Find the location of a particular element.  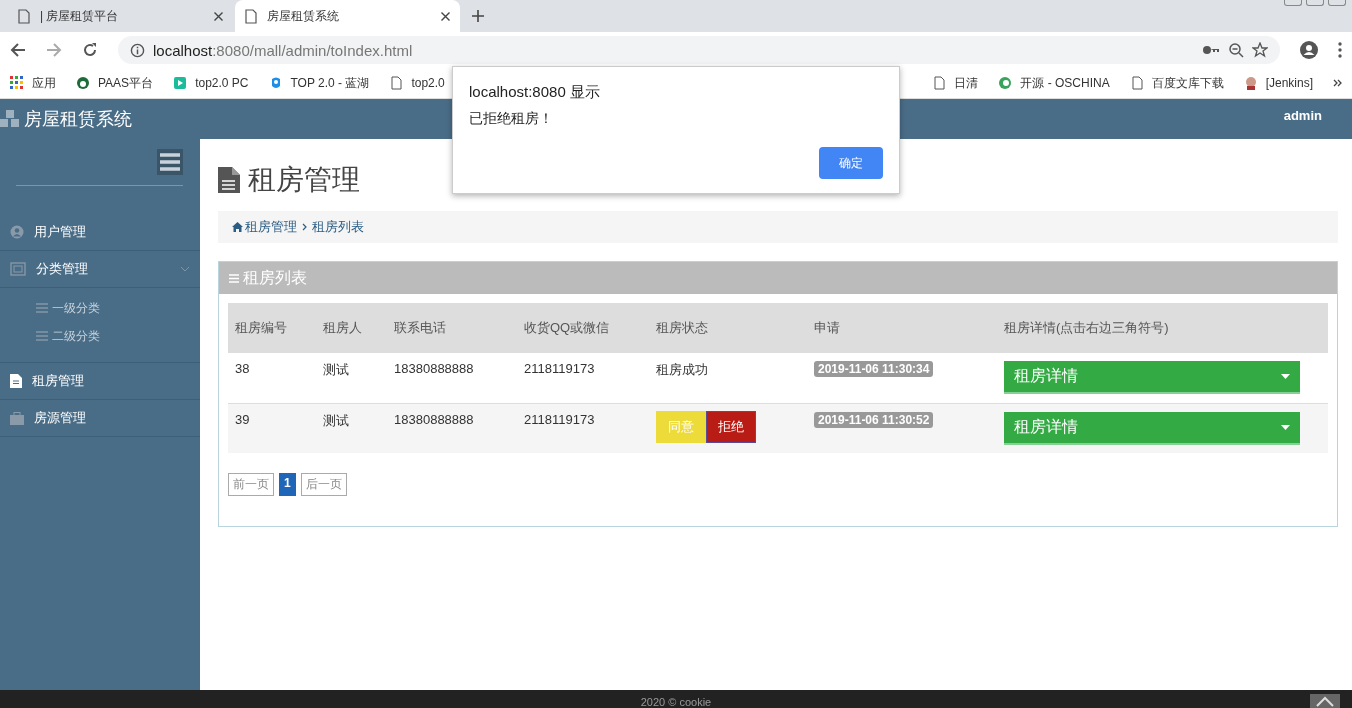

bookmark: TOP 2.0 - 蓝湖 is located at coordinates (319, 83).